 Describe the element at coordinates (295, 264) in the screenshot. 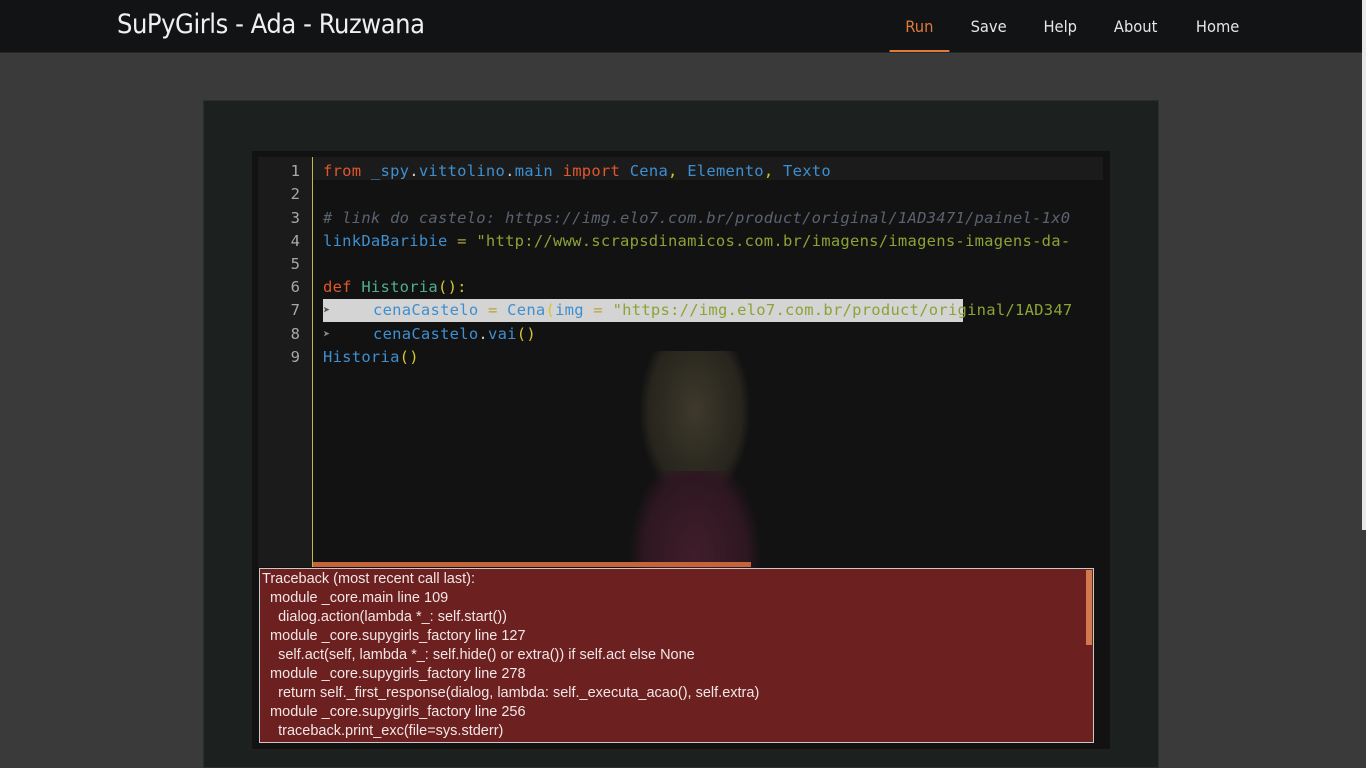

I see `line-number: 5` at that location.